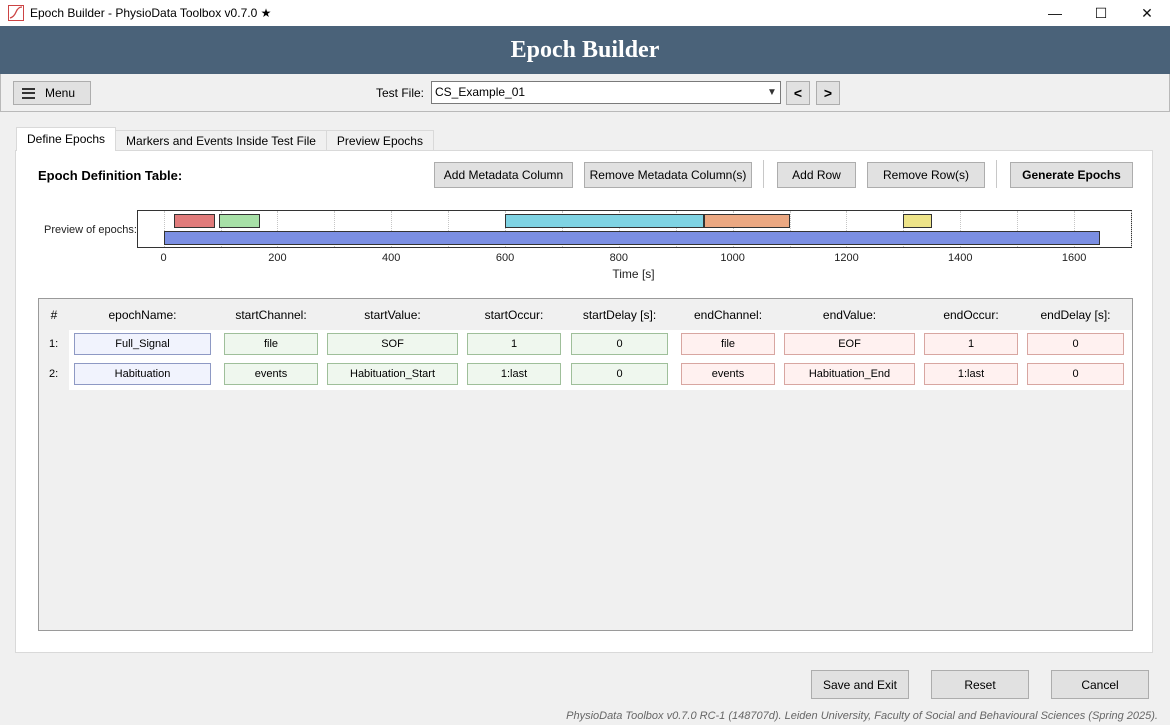 The image size is (1170, 725). I want to click on table-cell-input: Habituation_Start, so click(392, 374).